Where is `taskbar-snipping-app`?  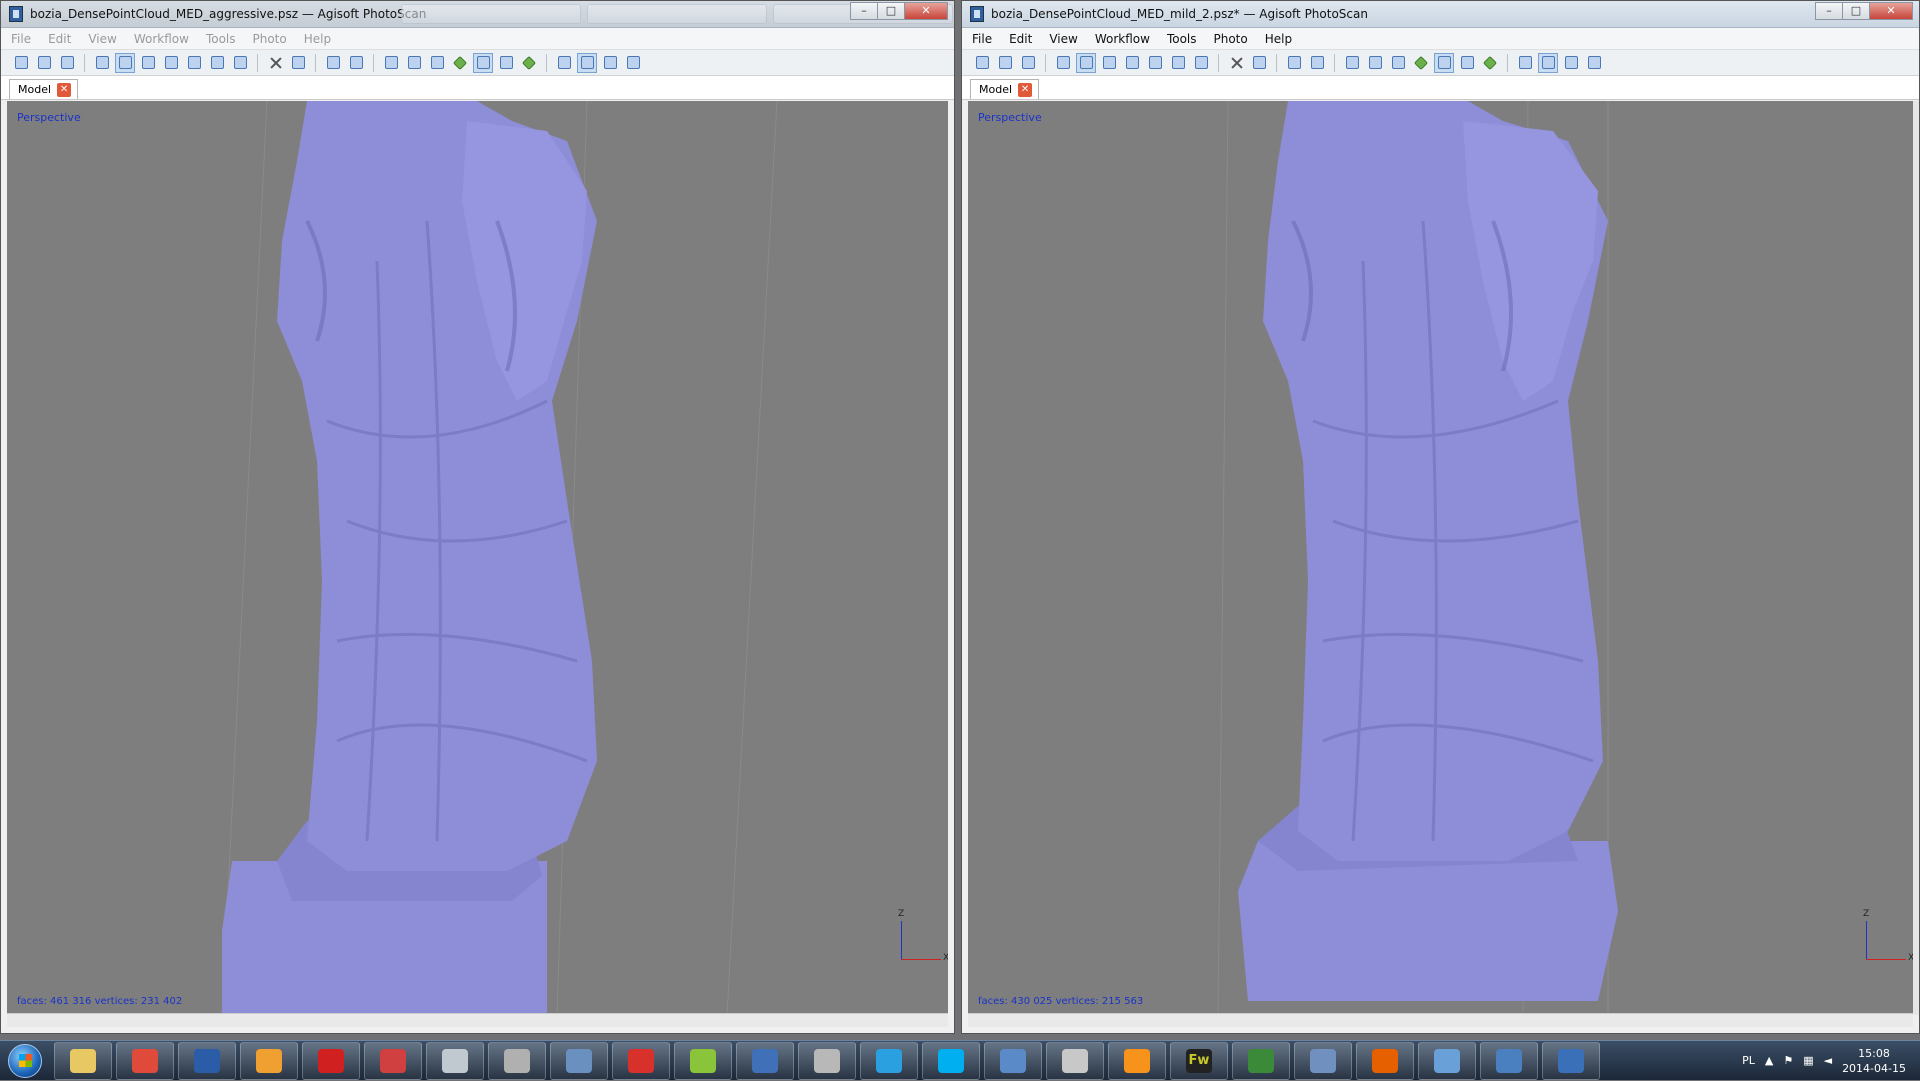
taskbar-snipping-app is located at coordinates (517, 1060).